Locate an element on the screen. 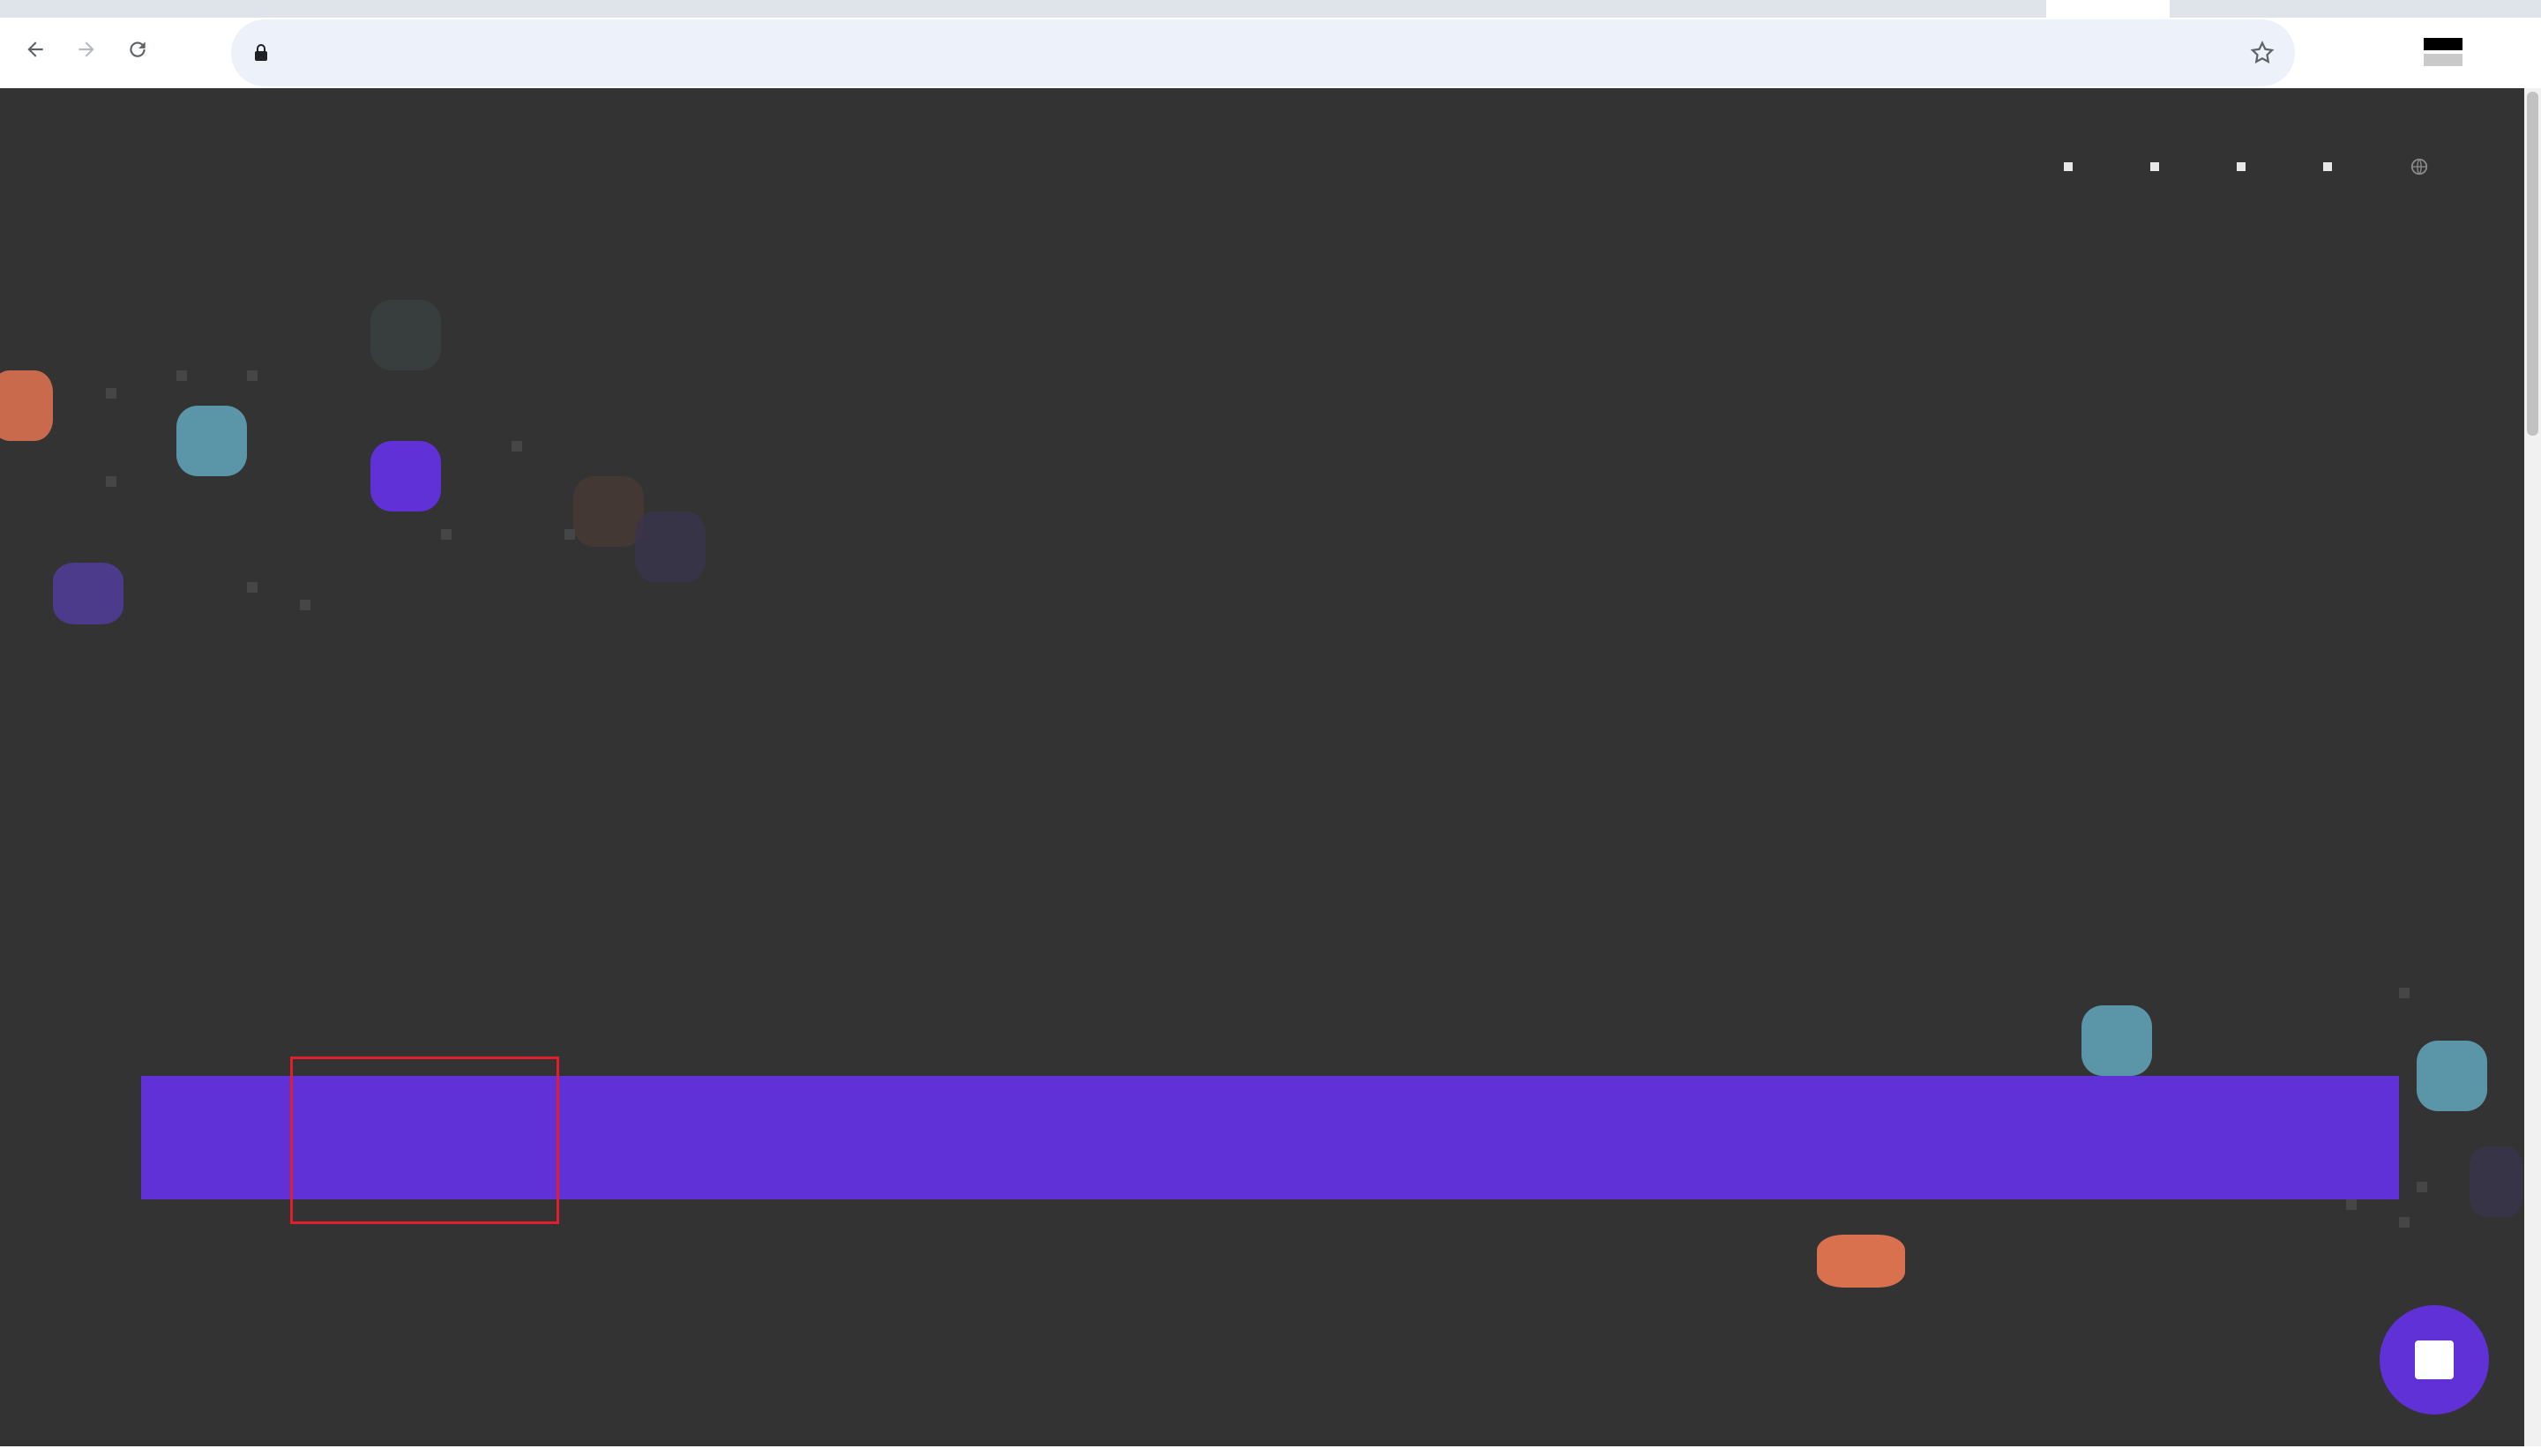 This screenshot has width=2541, height=1456. reload-button is located at coordinates (137, 49).